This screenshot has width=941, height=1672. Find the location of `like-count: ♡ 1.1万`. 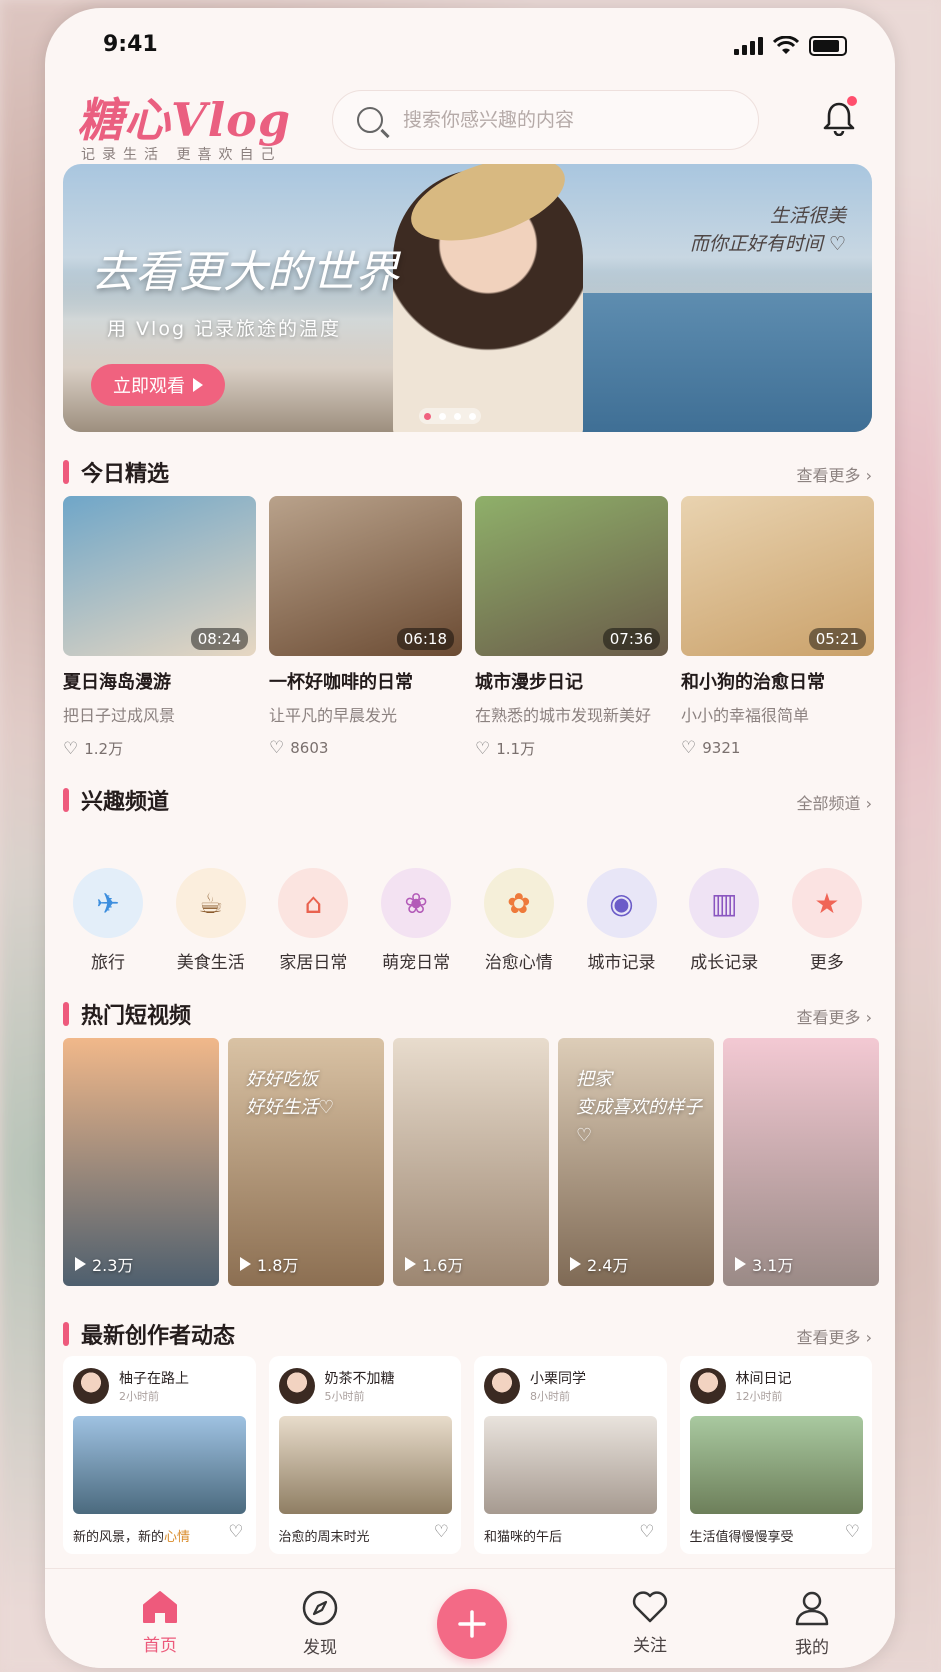

like-count: ♡ 1.1万 is located at coordinates (571, 748).